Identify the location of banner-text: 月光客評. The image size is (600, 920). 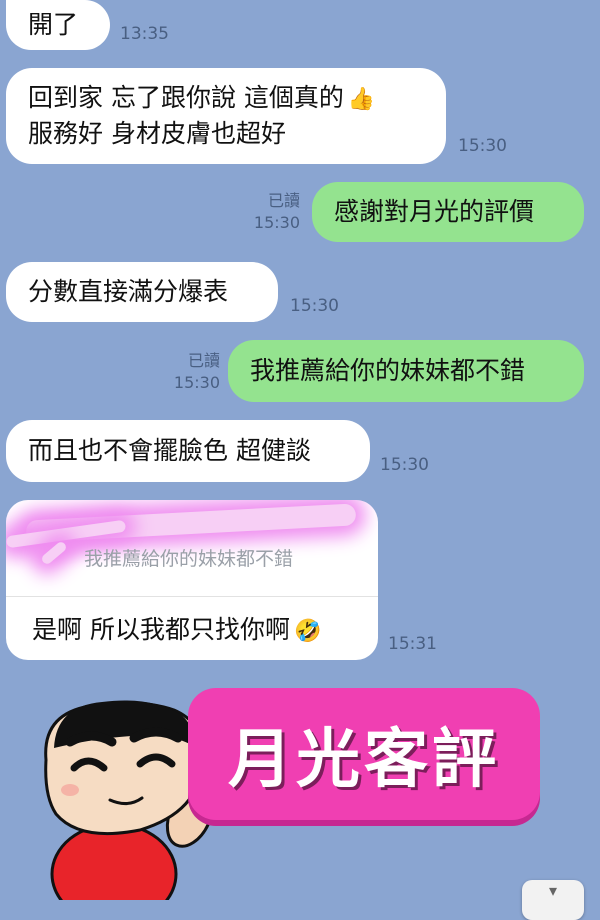
(364, 760).